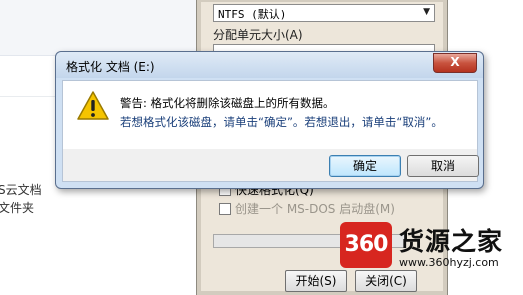 The height and width of the screenshot is (295, 523). I want to click on watermark-logo: 360, so click(366, 245).